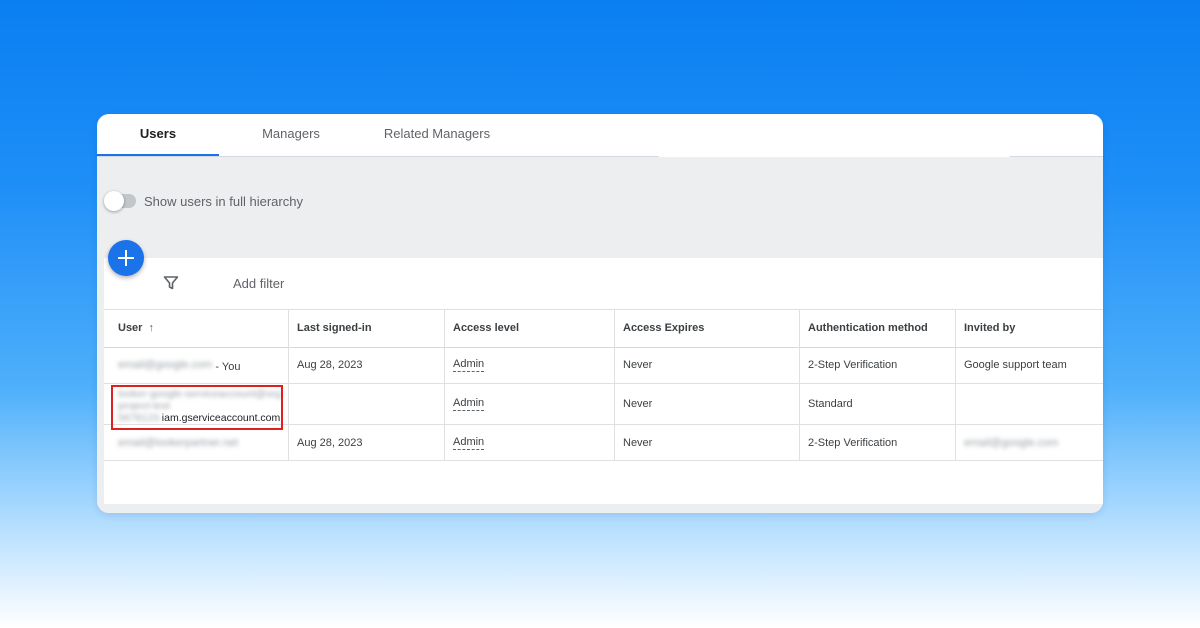 This screenshot has height=628, width=1200. What do you see at coordinates (196, 328) in the screenshot?
I see `column-header-user: User ↑` at bounding box center [196, 328].